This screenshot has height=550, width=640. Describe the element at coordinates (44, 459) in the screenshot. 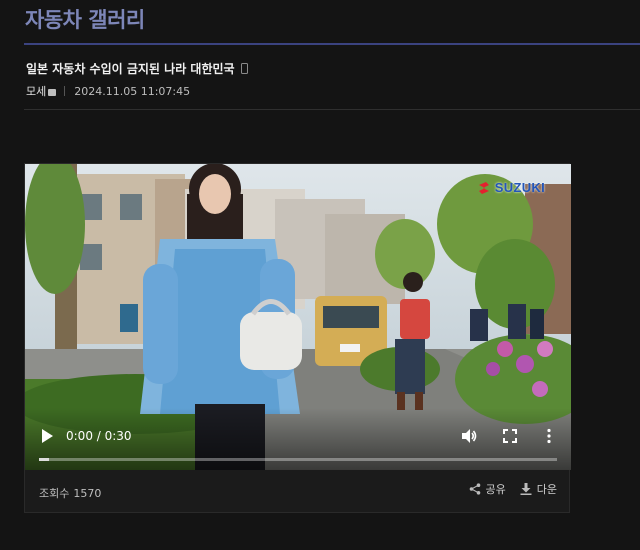

I see `progress-fill` at that location.